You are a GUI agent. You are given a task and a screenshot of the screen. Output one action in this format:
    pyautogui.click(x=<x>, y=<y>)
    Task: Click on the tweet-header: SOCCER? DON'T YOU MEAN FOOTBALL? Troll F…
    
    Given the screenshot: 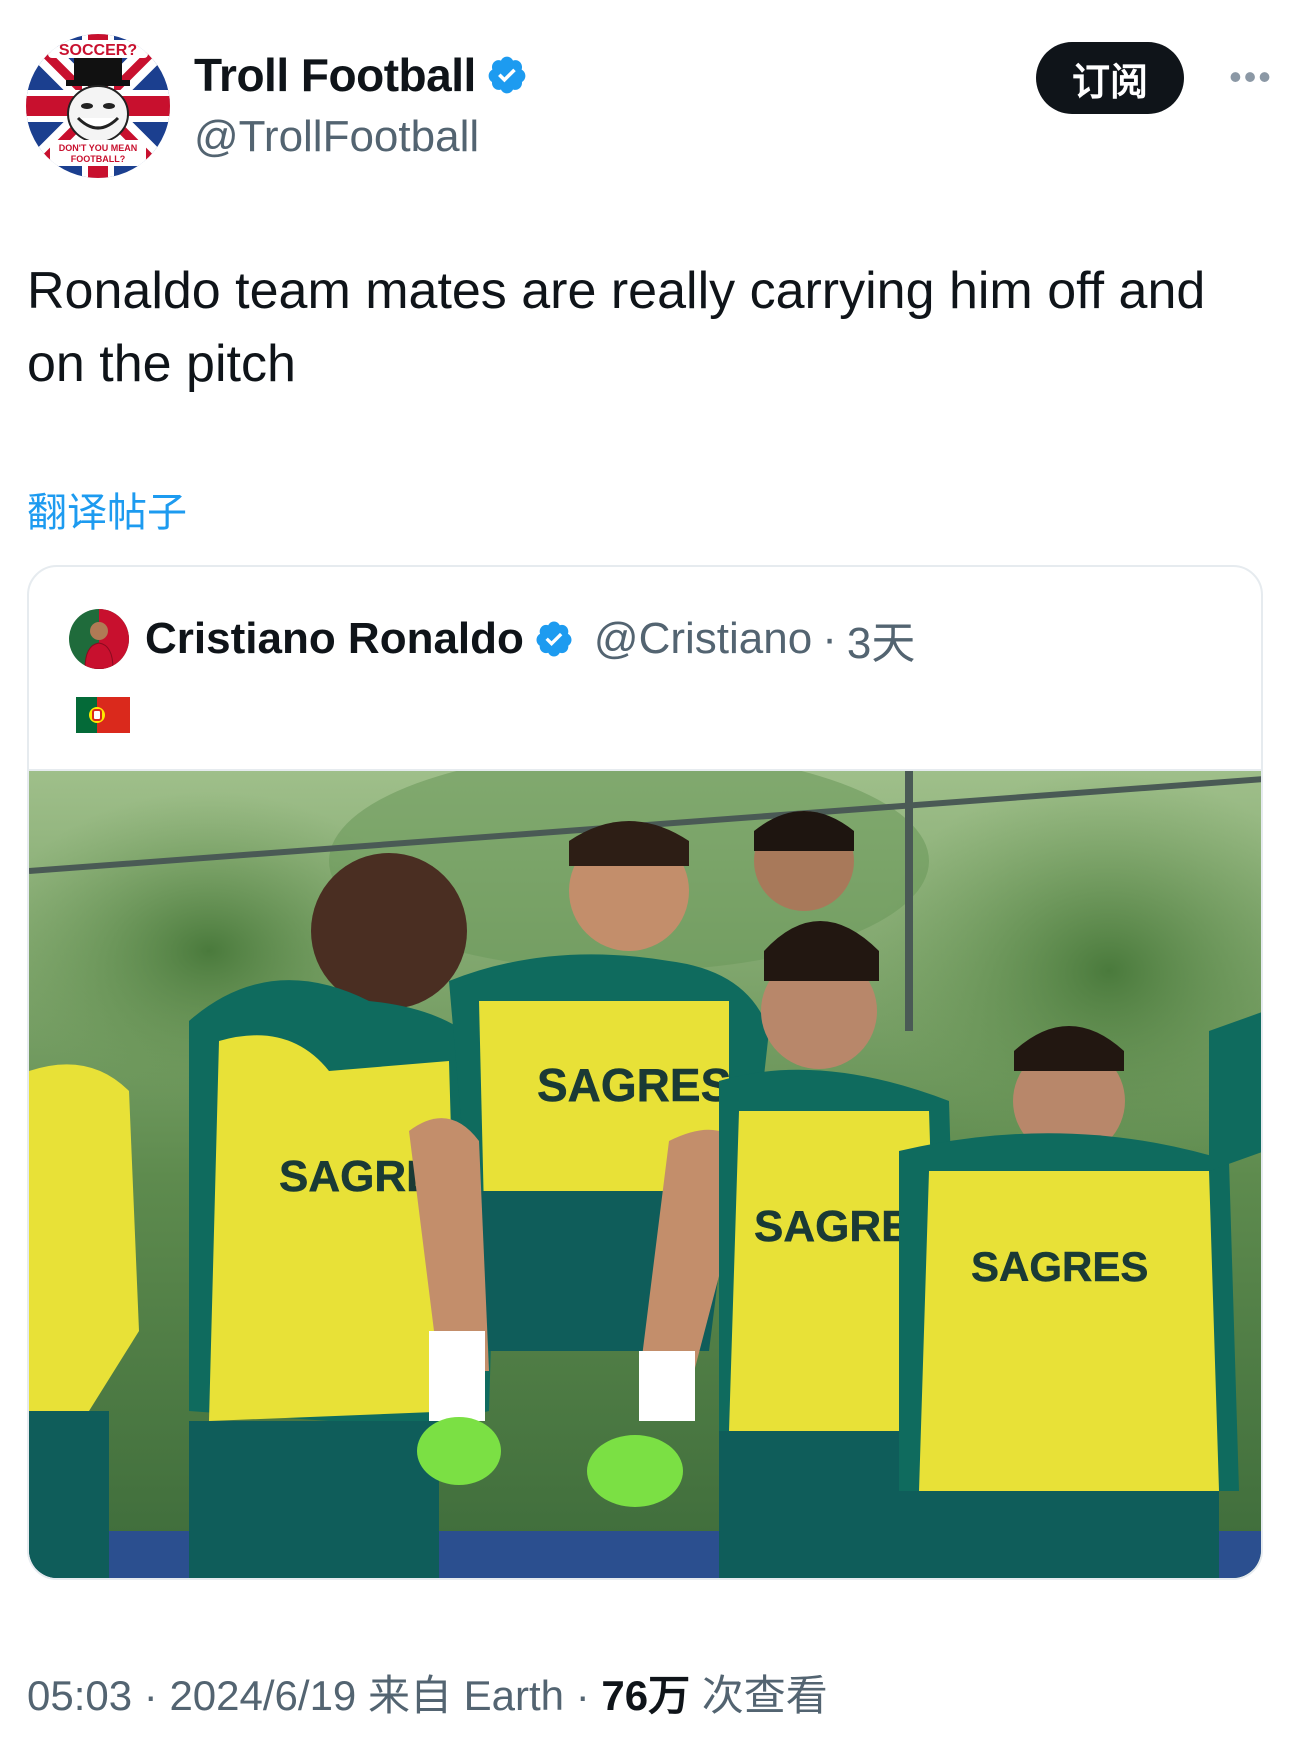 What is the action you would take?
    pyautogui.click(x=648, y=109)
    